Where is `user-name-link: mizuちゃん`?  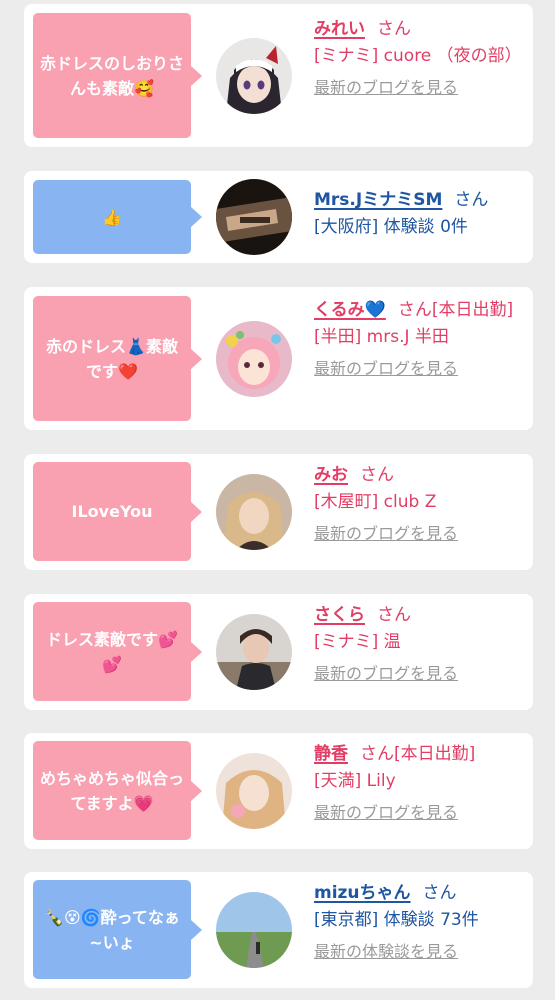 user-name-link: mizuちゃん is located at coordinates (362, 893).